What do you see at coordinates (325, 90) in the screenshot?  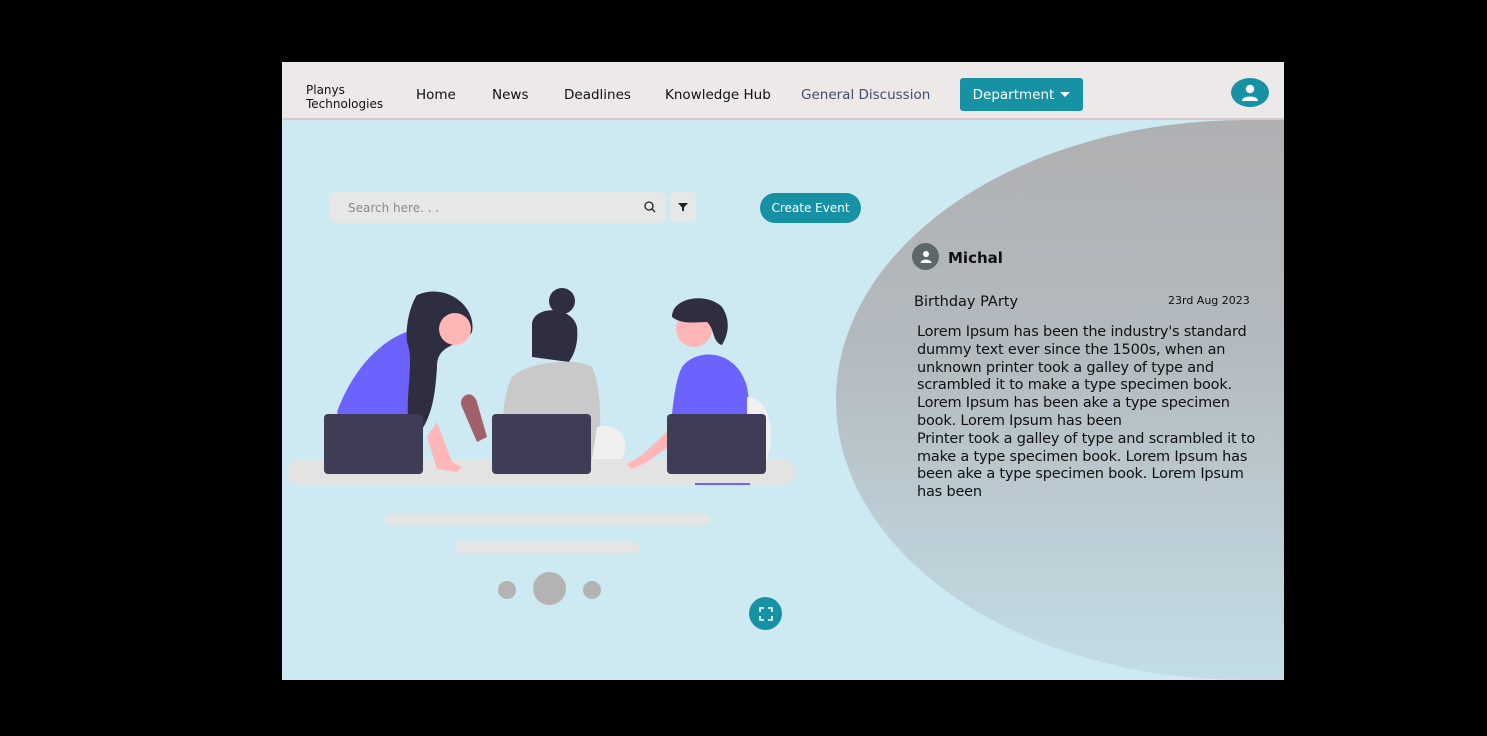 I see `brand-line-1: Planys` at bounding box center [325, 90].